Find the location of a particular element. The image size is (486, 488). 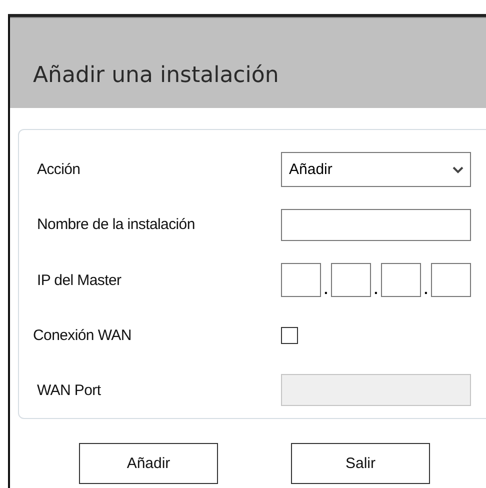

checkbox is located at coordinates (289, 335).